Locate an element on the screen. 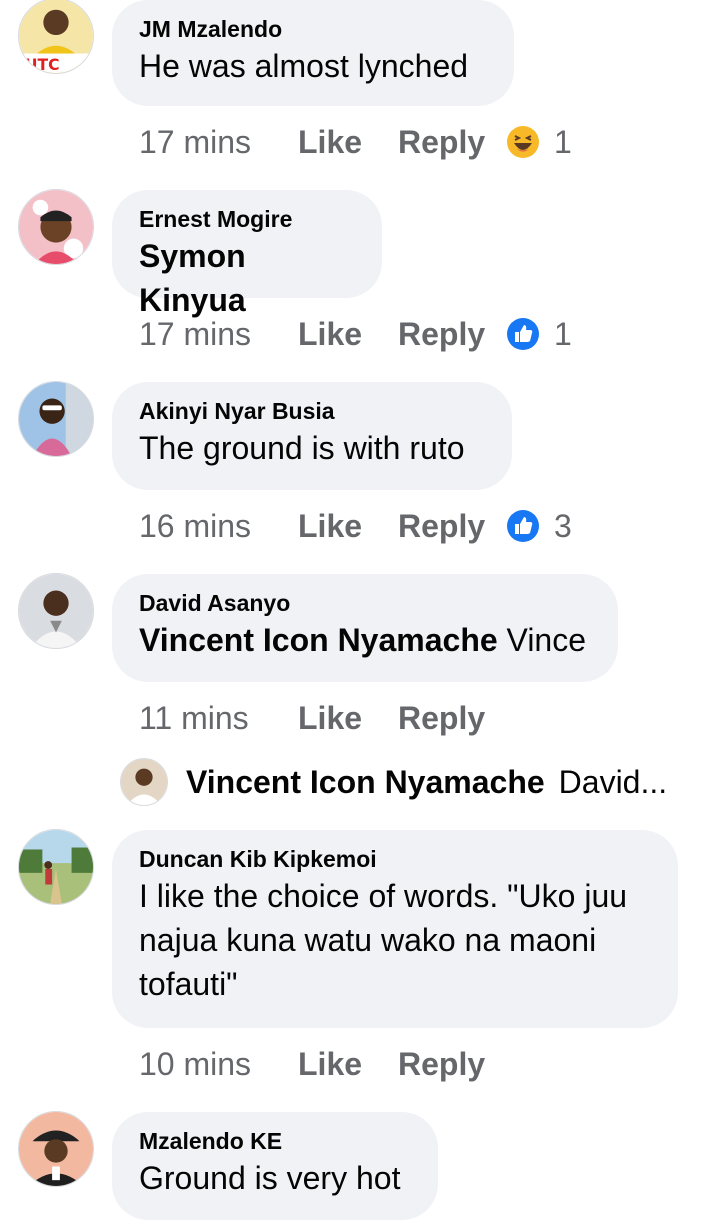  mention-tag: Symon Kinyua is located at coordinates (192, 278).